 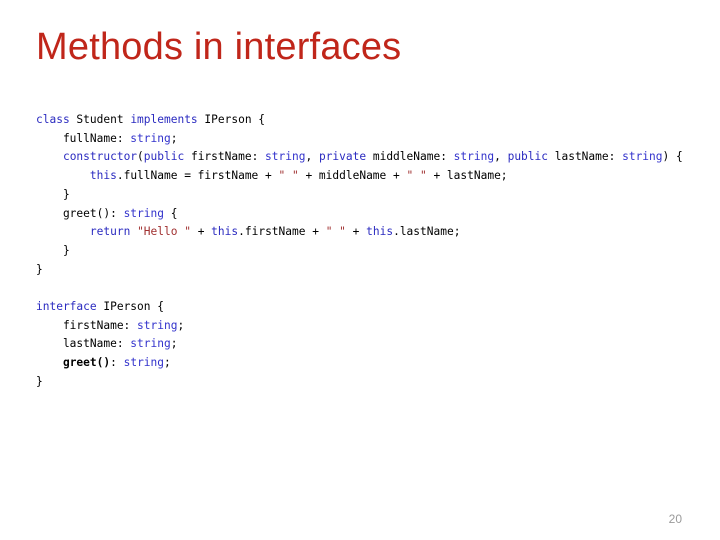 What do you see at coordinates (366, 139) in the screenshot?
I see `code-line: fullName: string;` at bounding box center [366, 139].